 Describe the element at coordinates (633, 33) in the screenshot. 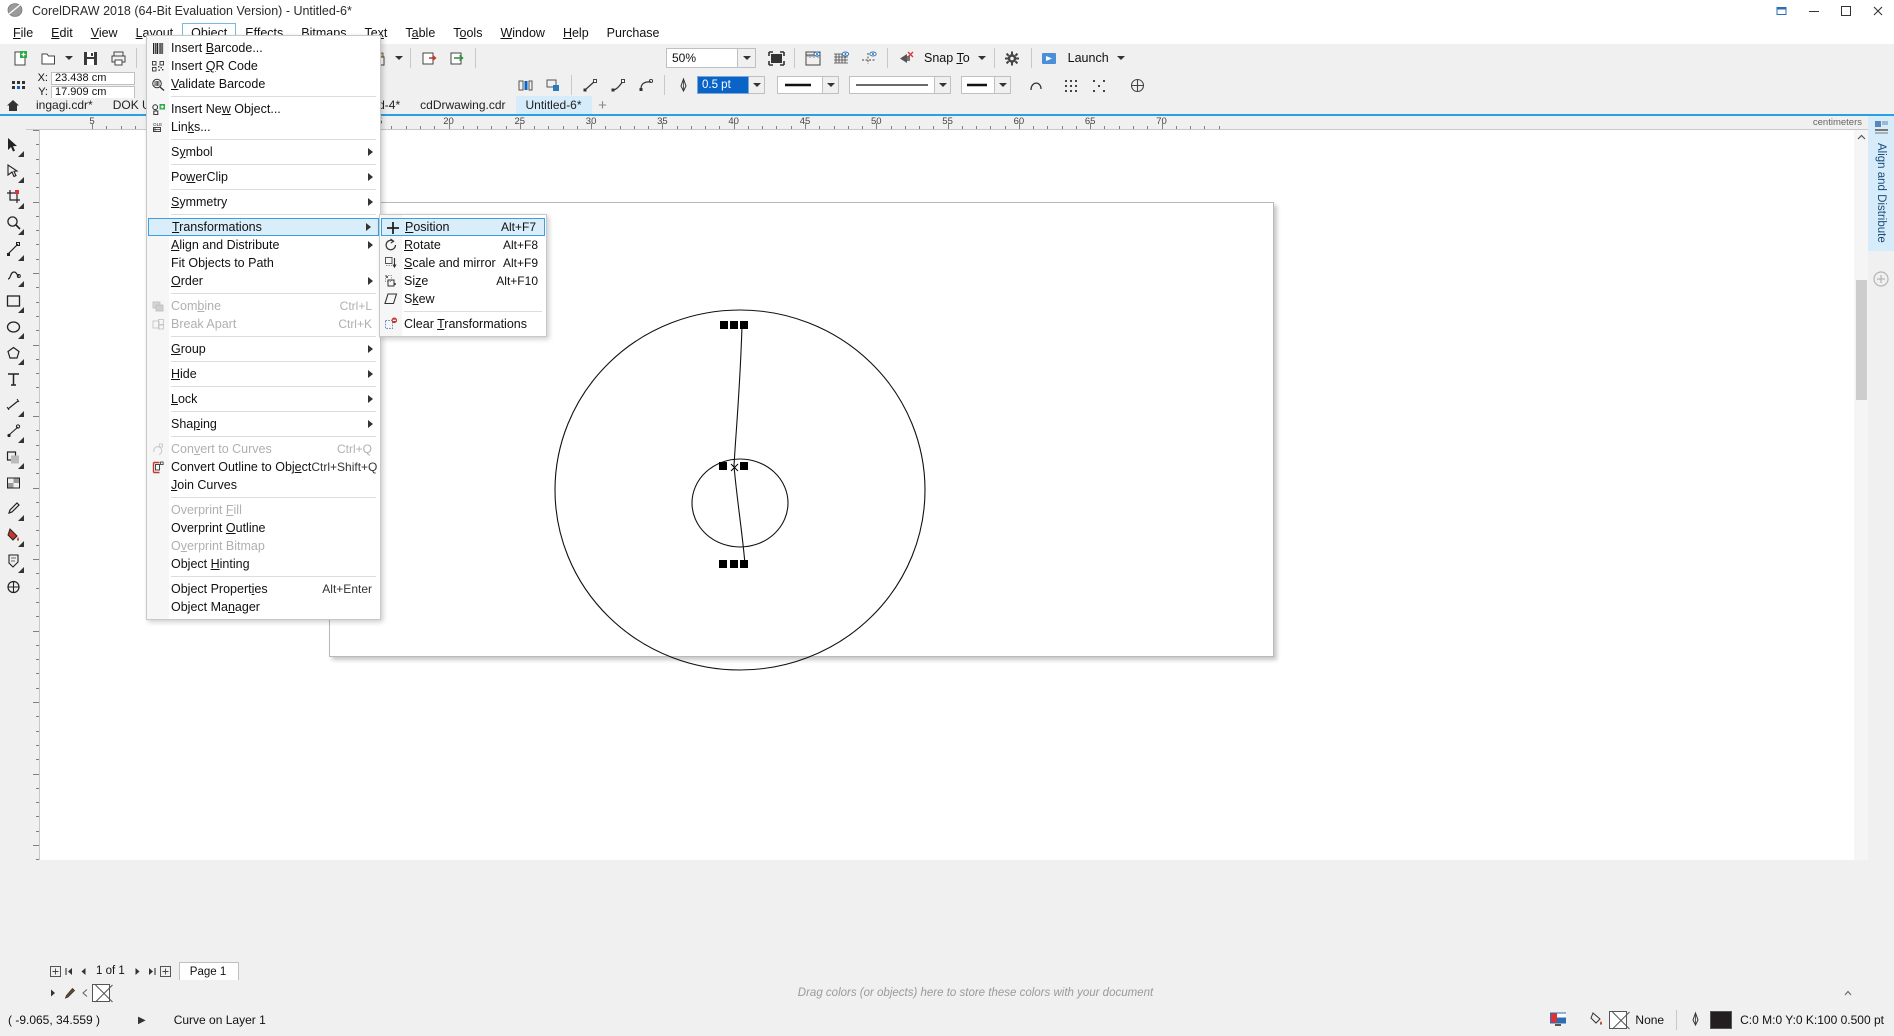

I see `menu-purchase: Purchase` at that location.